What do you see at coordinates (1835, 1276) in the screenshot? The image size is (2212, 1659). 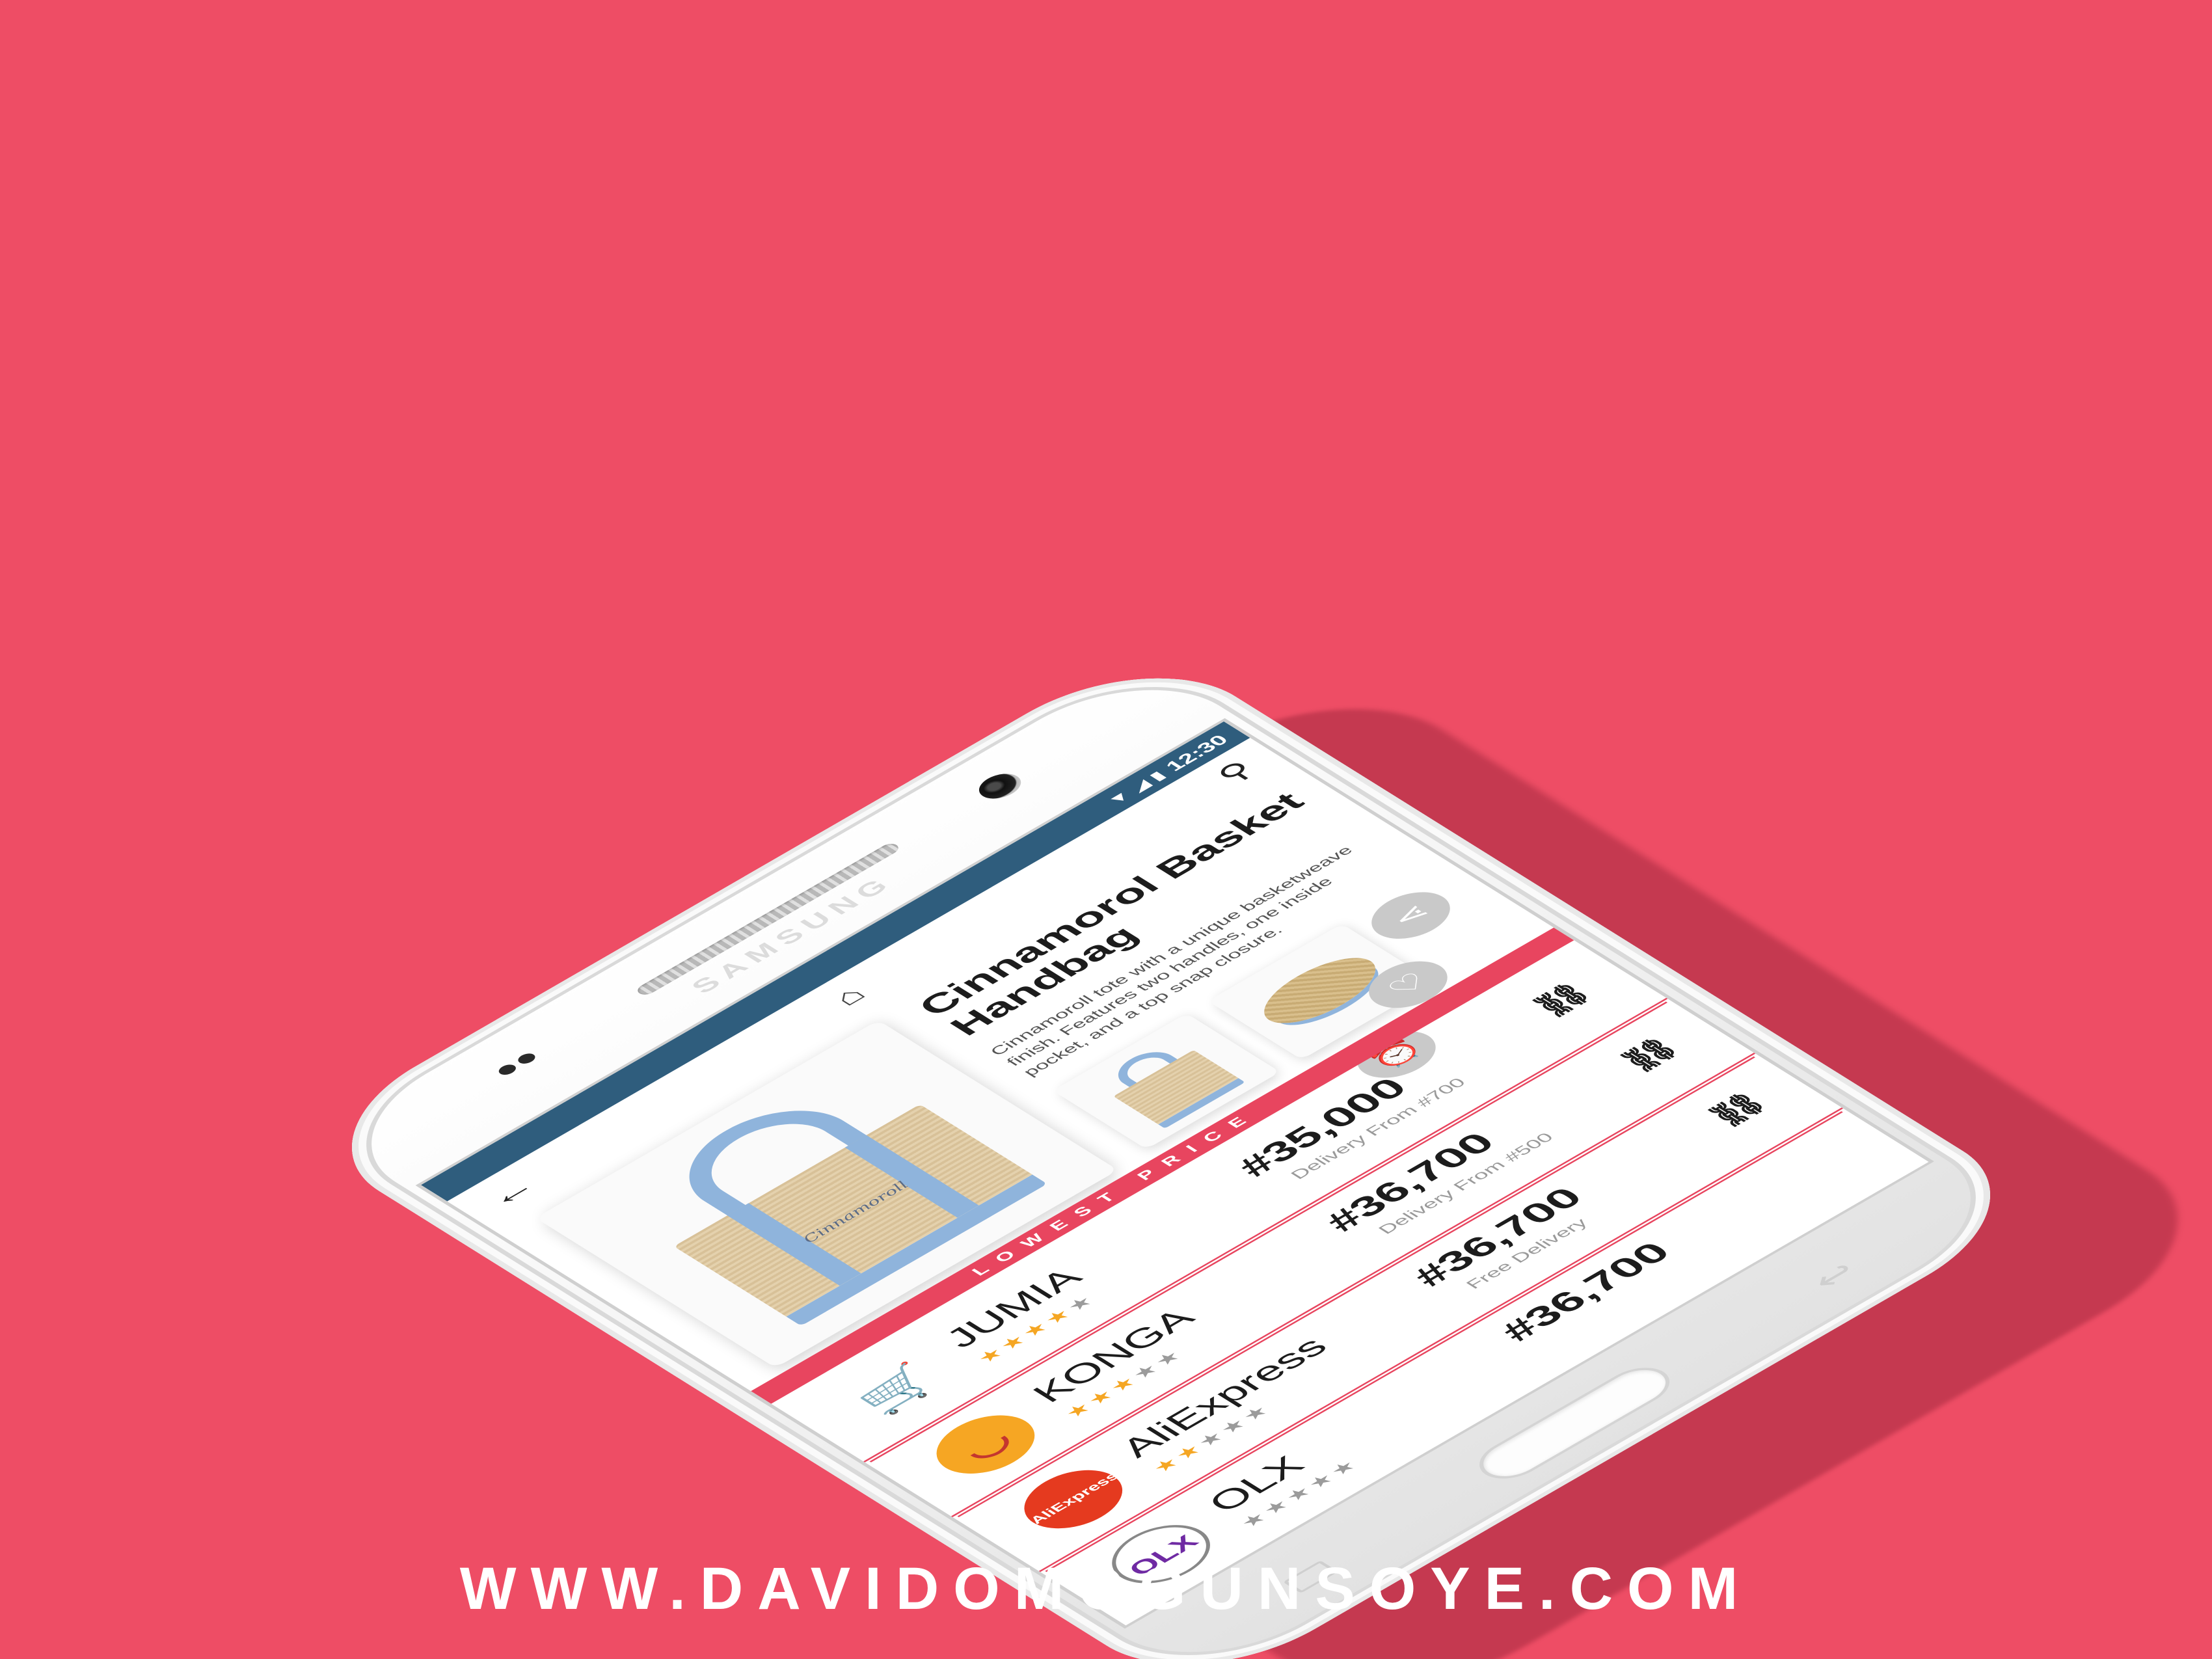 I see `back-key-icon: ↩` at bounding box center [1835, 1276].